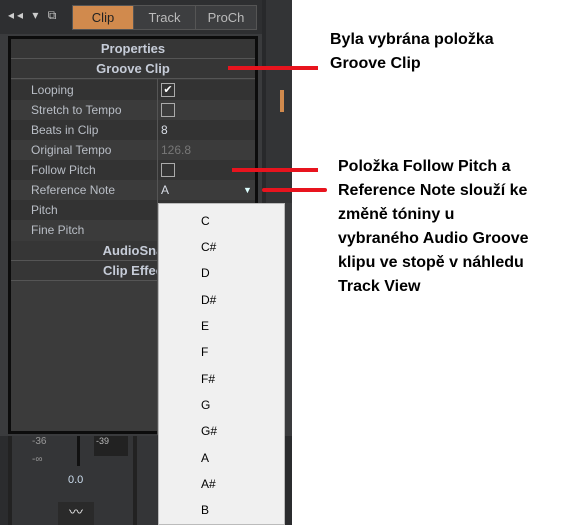 This screenshot has height=525, width=568. I want to click on annotation-text: Byla vybrána položka, so click(412, 39).